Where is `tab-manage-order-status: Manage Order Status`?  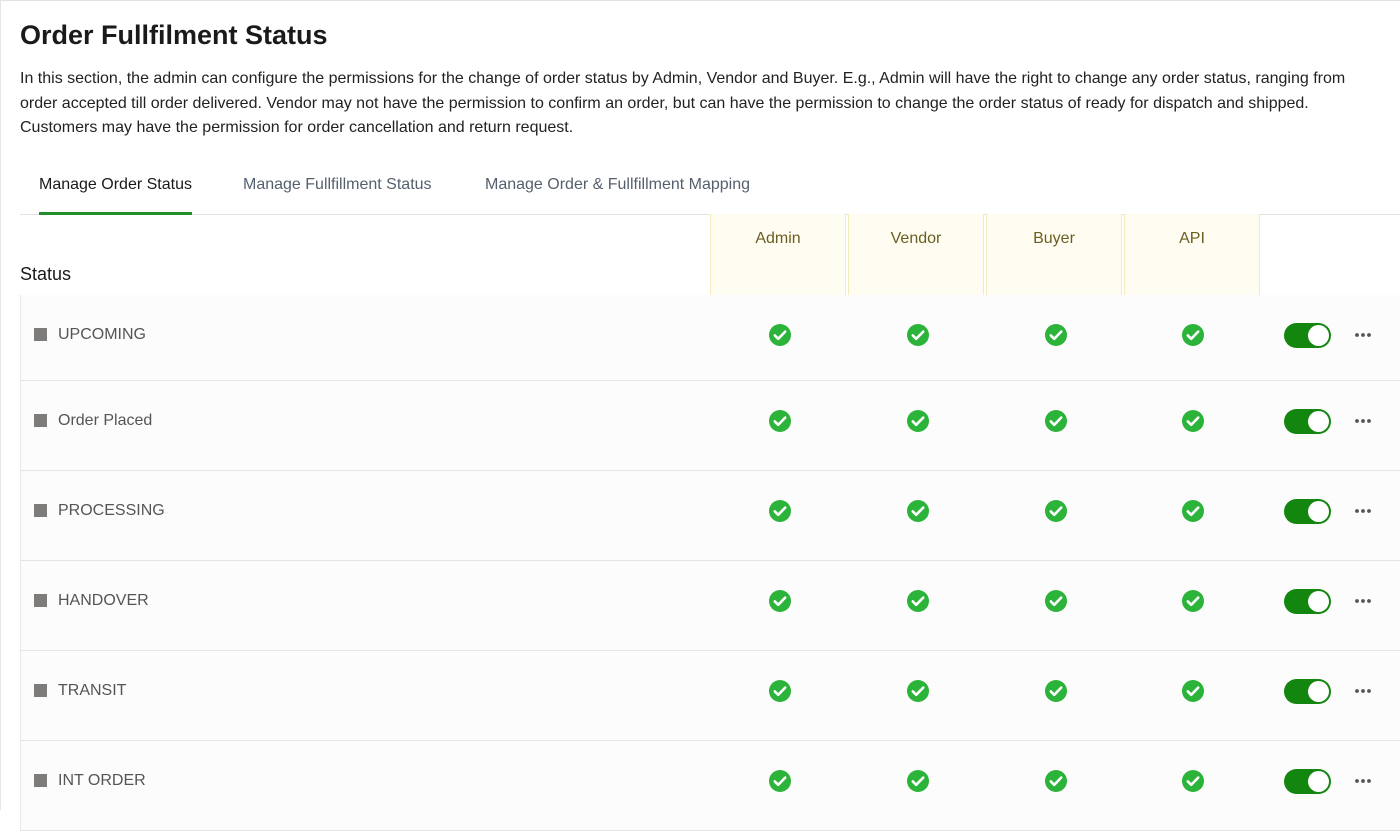 tab-manage-order-status: Manage Order Status is located at coordinates (115, 195).